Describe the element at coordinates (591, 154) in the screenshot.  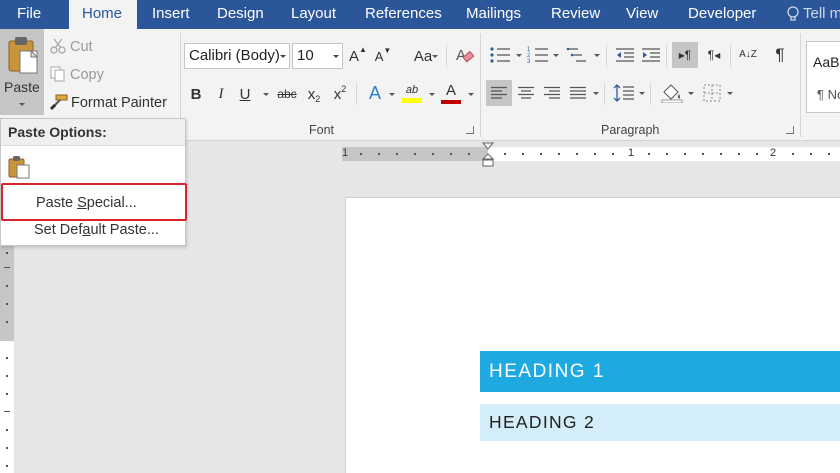
I see `horizontal-ruler: 1 1 2` at that location.